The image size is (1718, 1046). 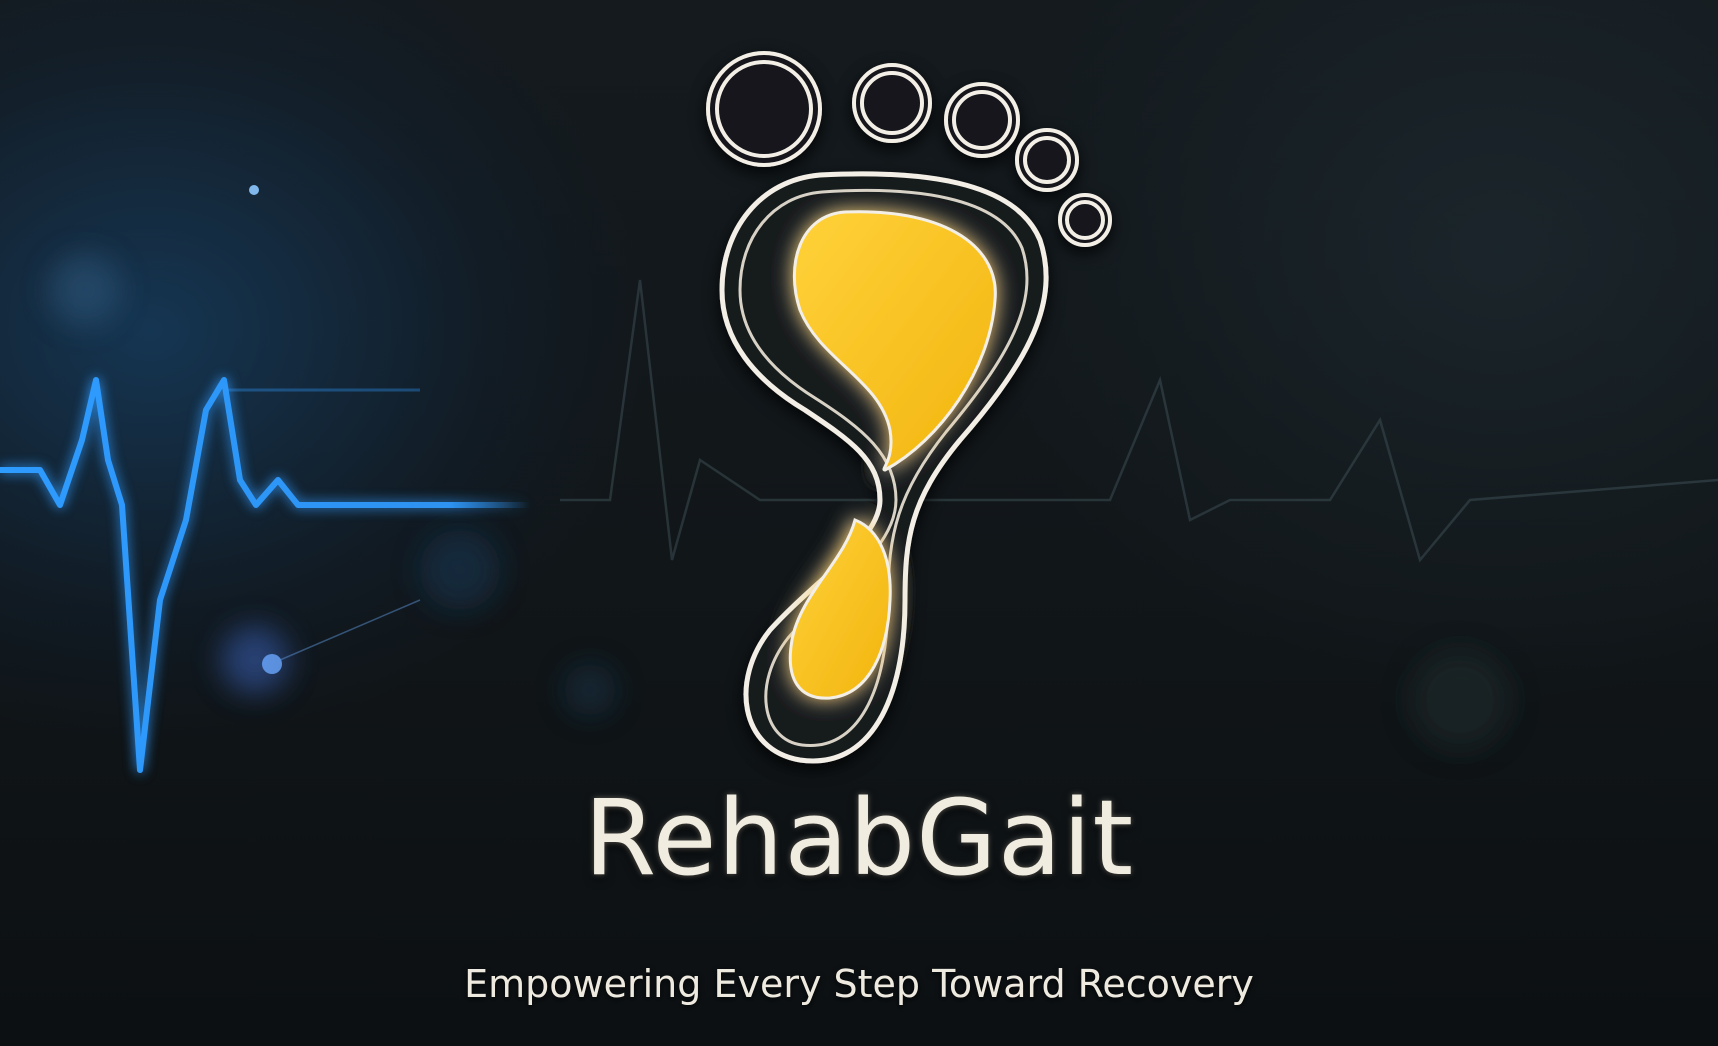 I want to click on brand-tagline: Empowering Every Step Toward Recovery, so click(x=859, y=984).